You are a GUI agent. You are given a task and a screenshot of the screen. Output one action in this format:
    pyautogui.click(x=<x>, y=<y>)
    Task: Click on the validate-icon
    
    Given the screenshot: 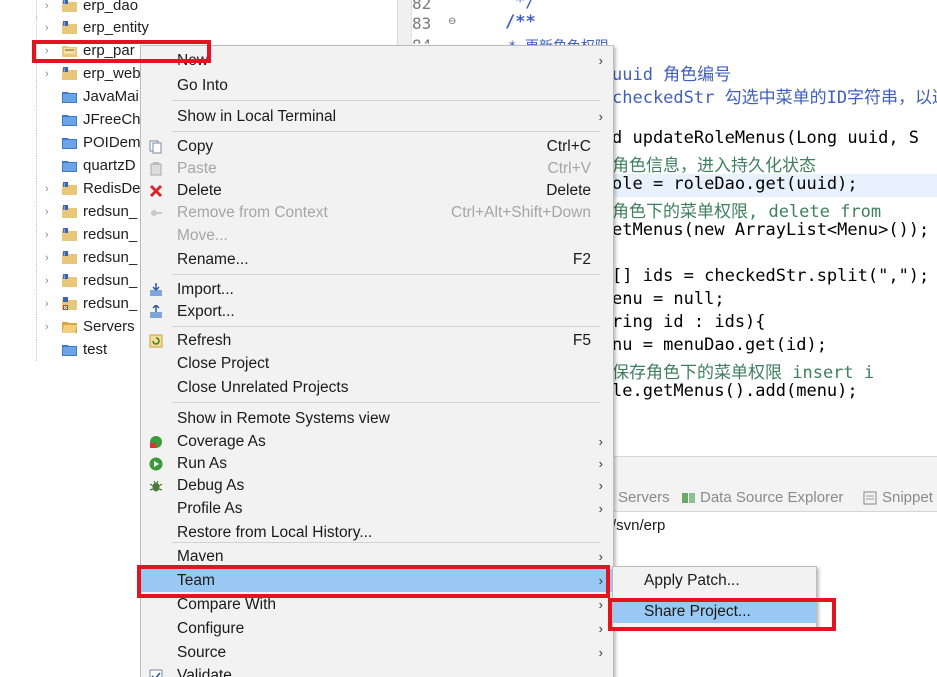 What is the action you would take?
    pyautogui.click(x=156, y=673)
    